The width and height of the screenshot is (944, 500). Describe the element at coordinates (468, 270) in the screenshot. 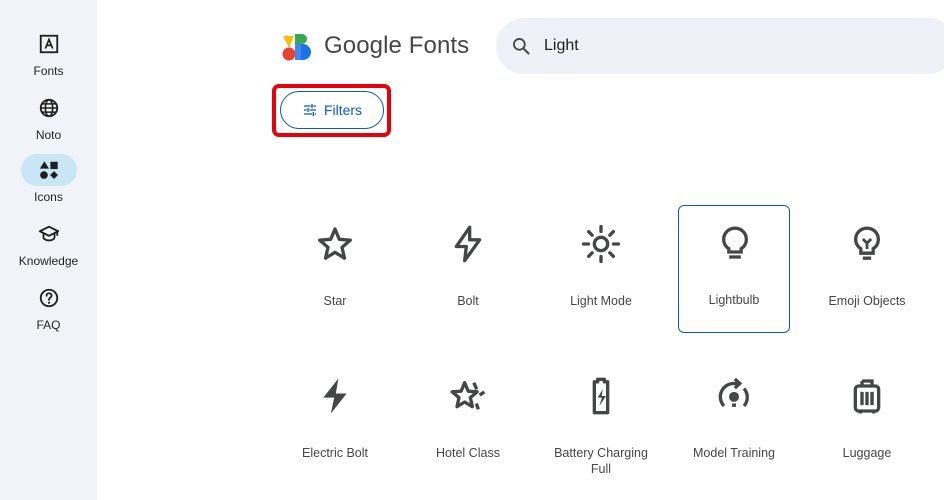

I see `icon-tile-bolt: Bolt` at that location.